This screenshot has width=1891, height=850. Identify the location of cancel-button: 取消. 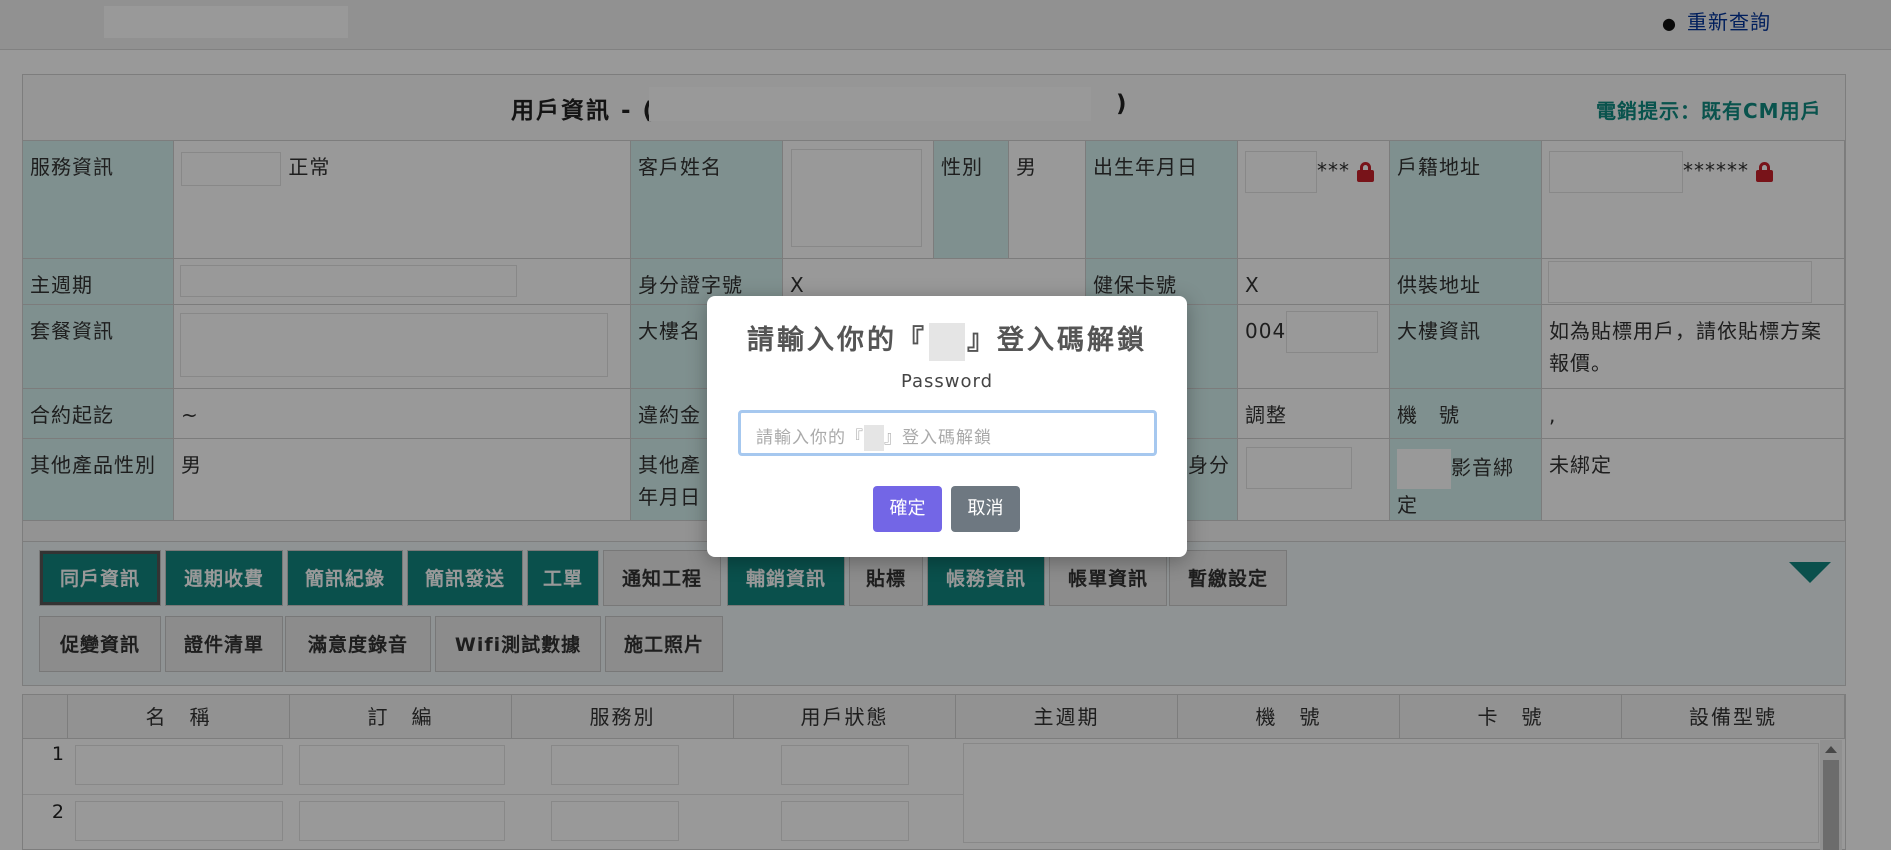
(985, 509).